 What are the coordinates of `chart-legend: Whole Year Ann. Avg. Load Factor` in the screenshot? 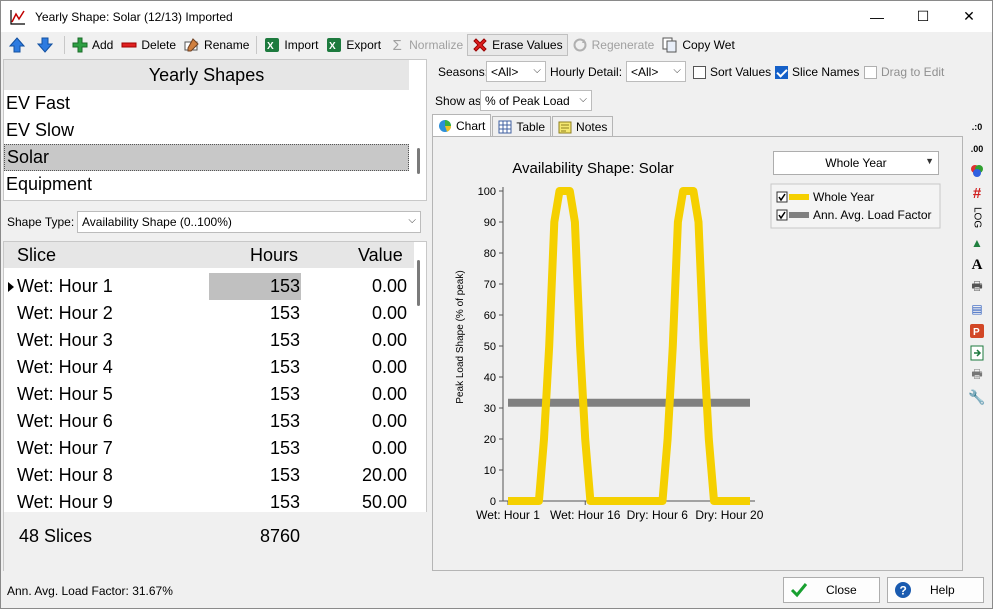 It's located at (855, 206).